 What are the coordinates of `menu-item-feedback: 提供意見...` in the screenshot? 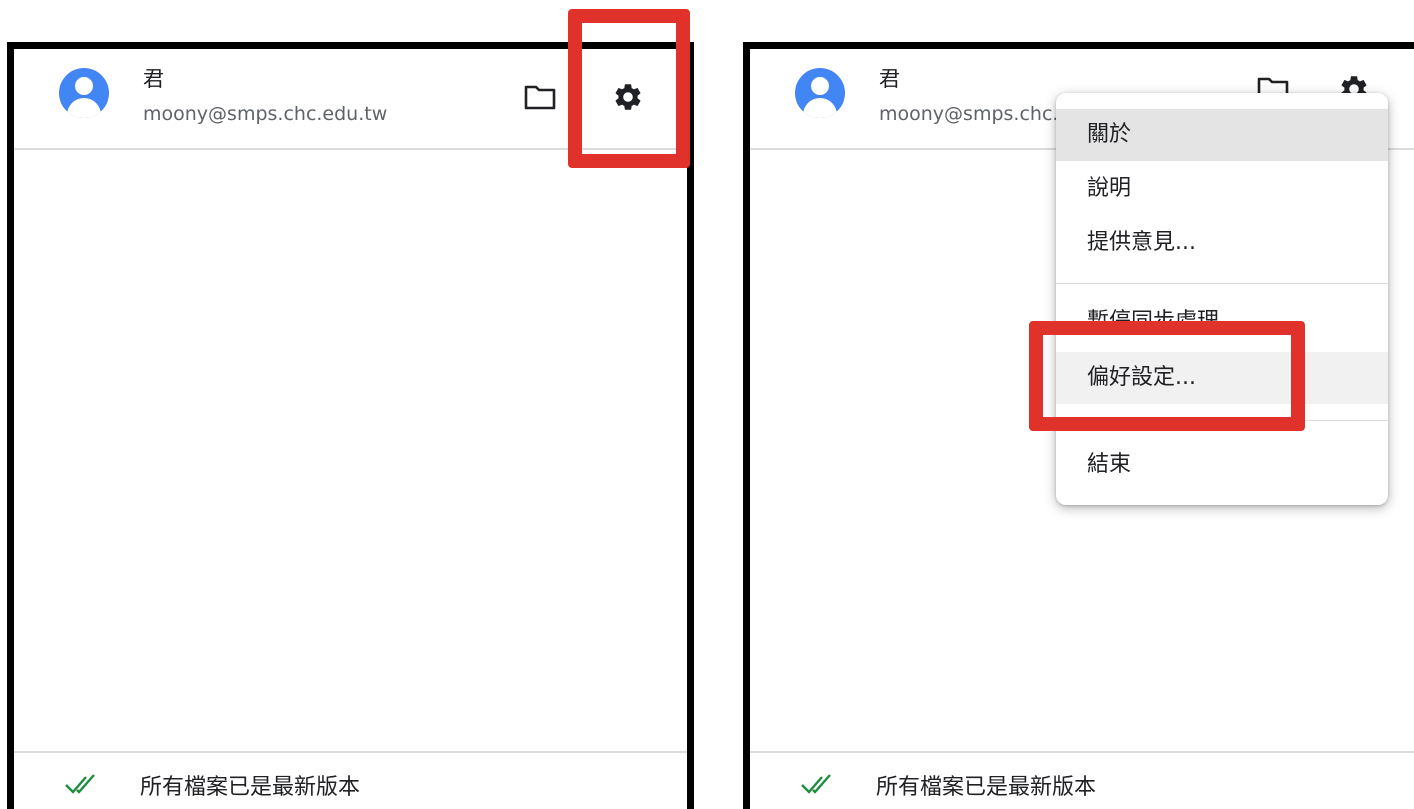 It's located at (1222, 243).